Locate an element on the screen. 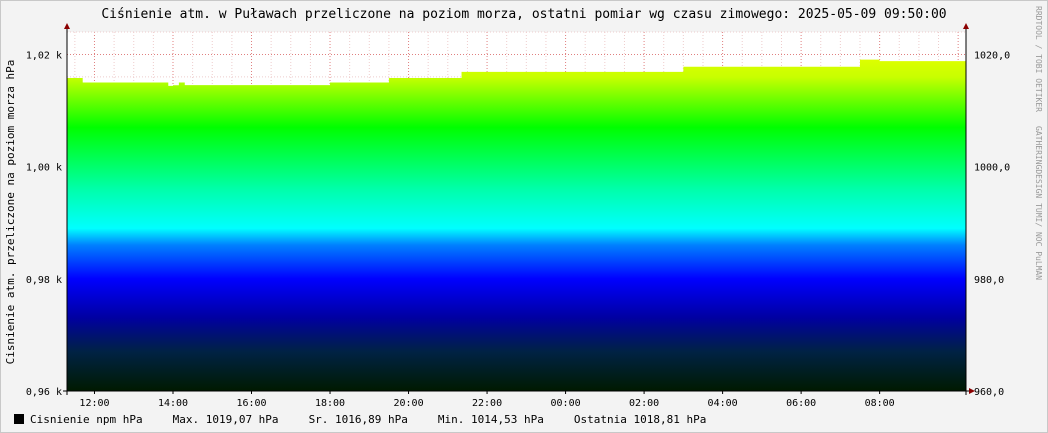  x-tick-label: 06:00 is located at coordinates (801, 403).